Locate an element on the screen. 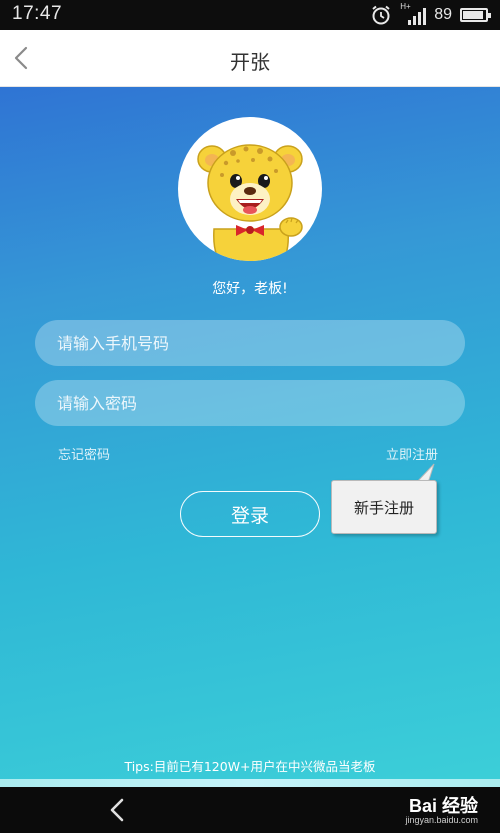 The height and width of the screenshot is (833, 500). battery-icon is located at coordinates (475, 15).